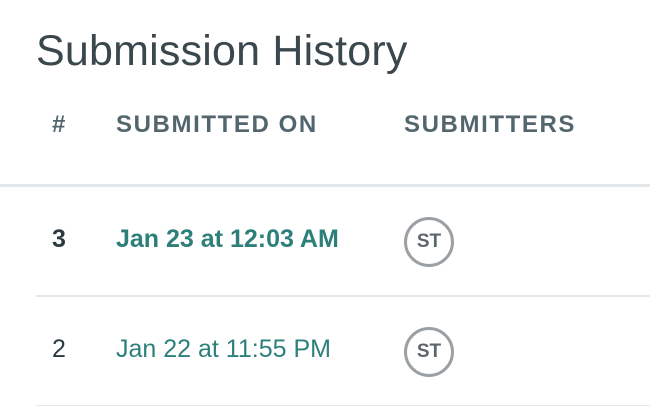  Describe the element at coordinates (227, 239) in the screenshot. I see `submission-date-link: Jan 23 at 12:03 AM` at that location.